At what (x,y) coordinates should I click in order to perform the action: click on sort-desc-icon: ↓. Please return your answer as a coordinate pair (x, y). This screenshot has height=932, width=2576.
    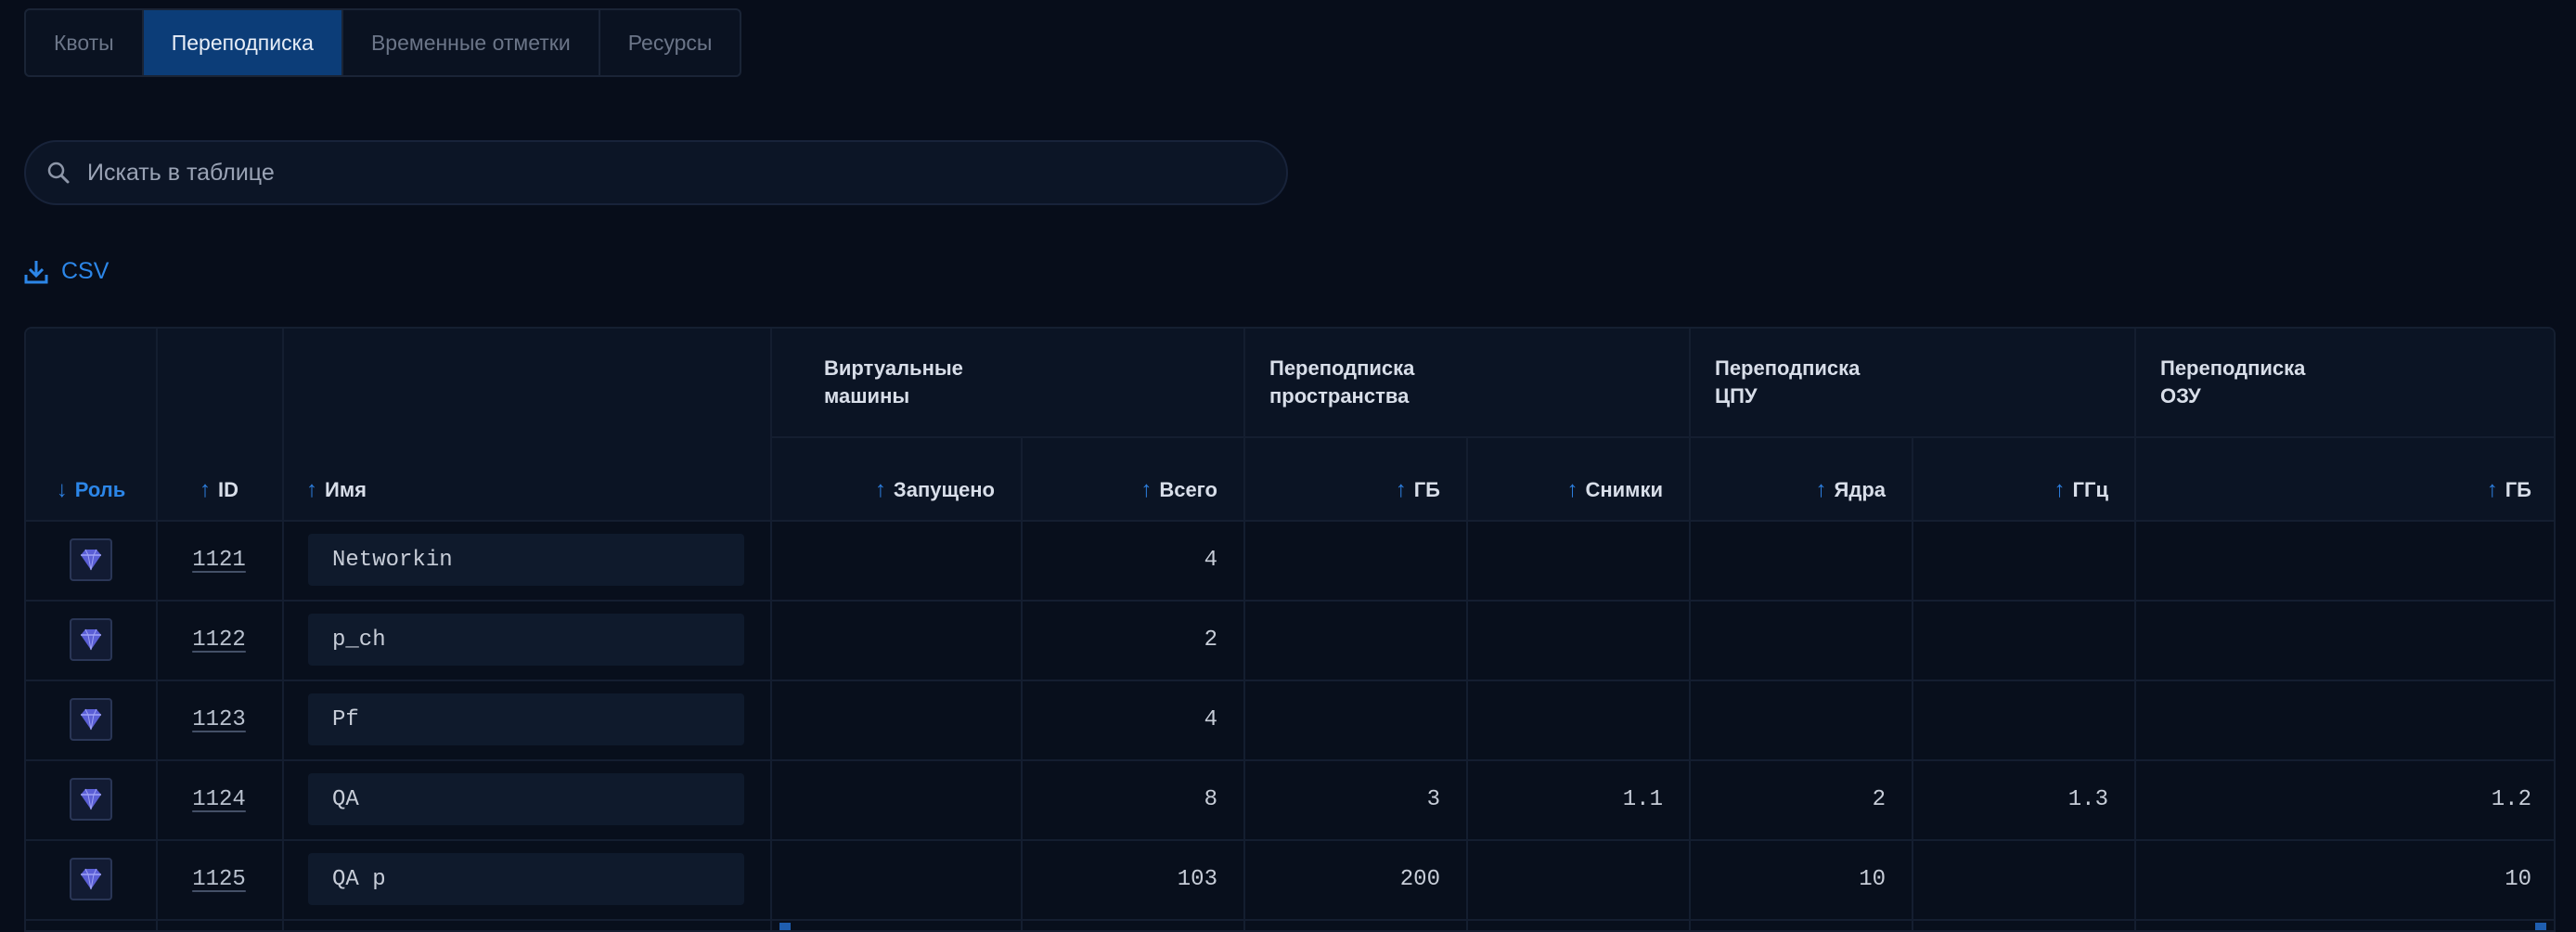
    Looking at the image, I should click on (62, 489).